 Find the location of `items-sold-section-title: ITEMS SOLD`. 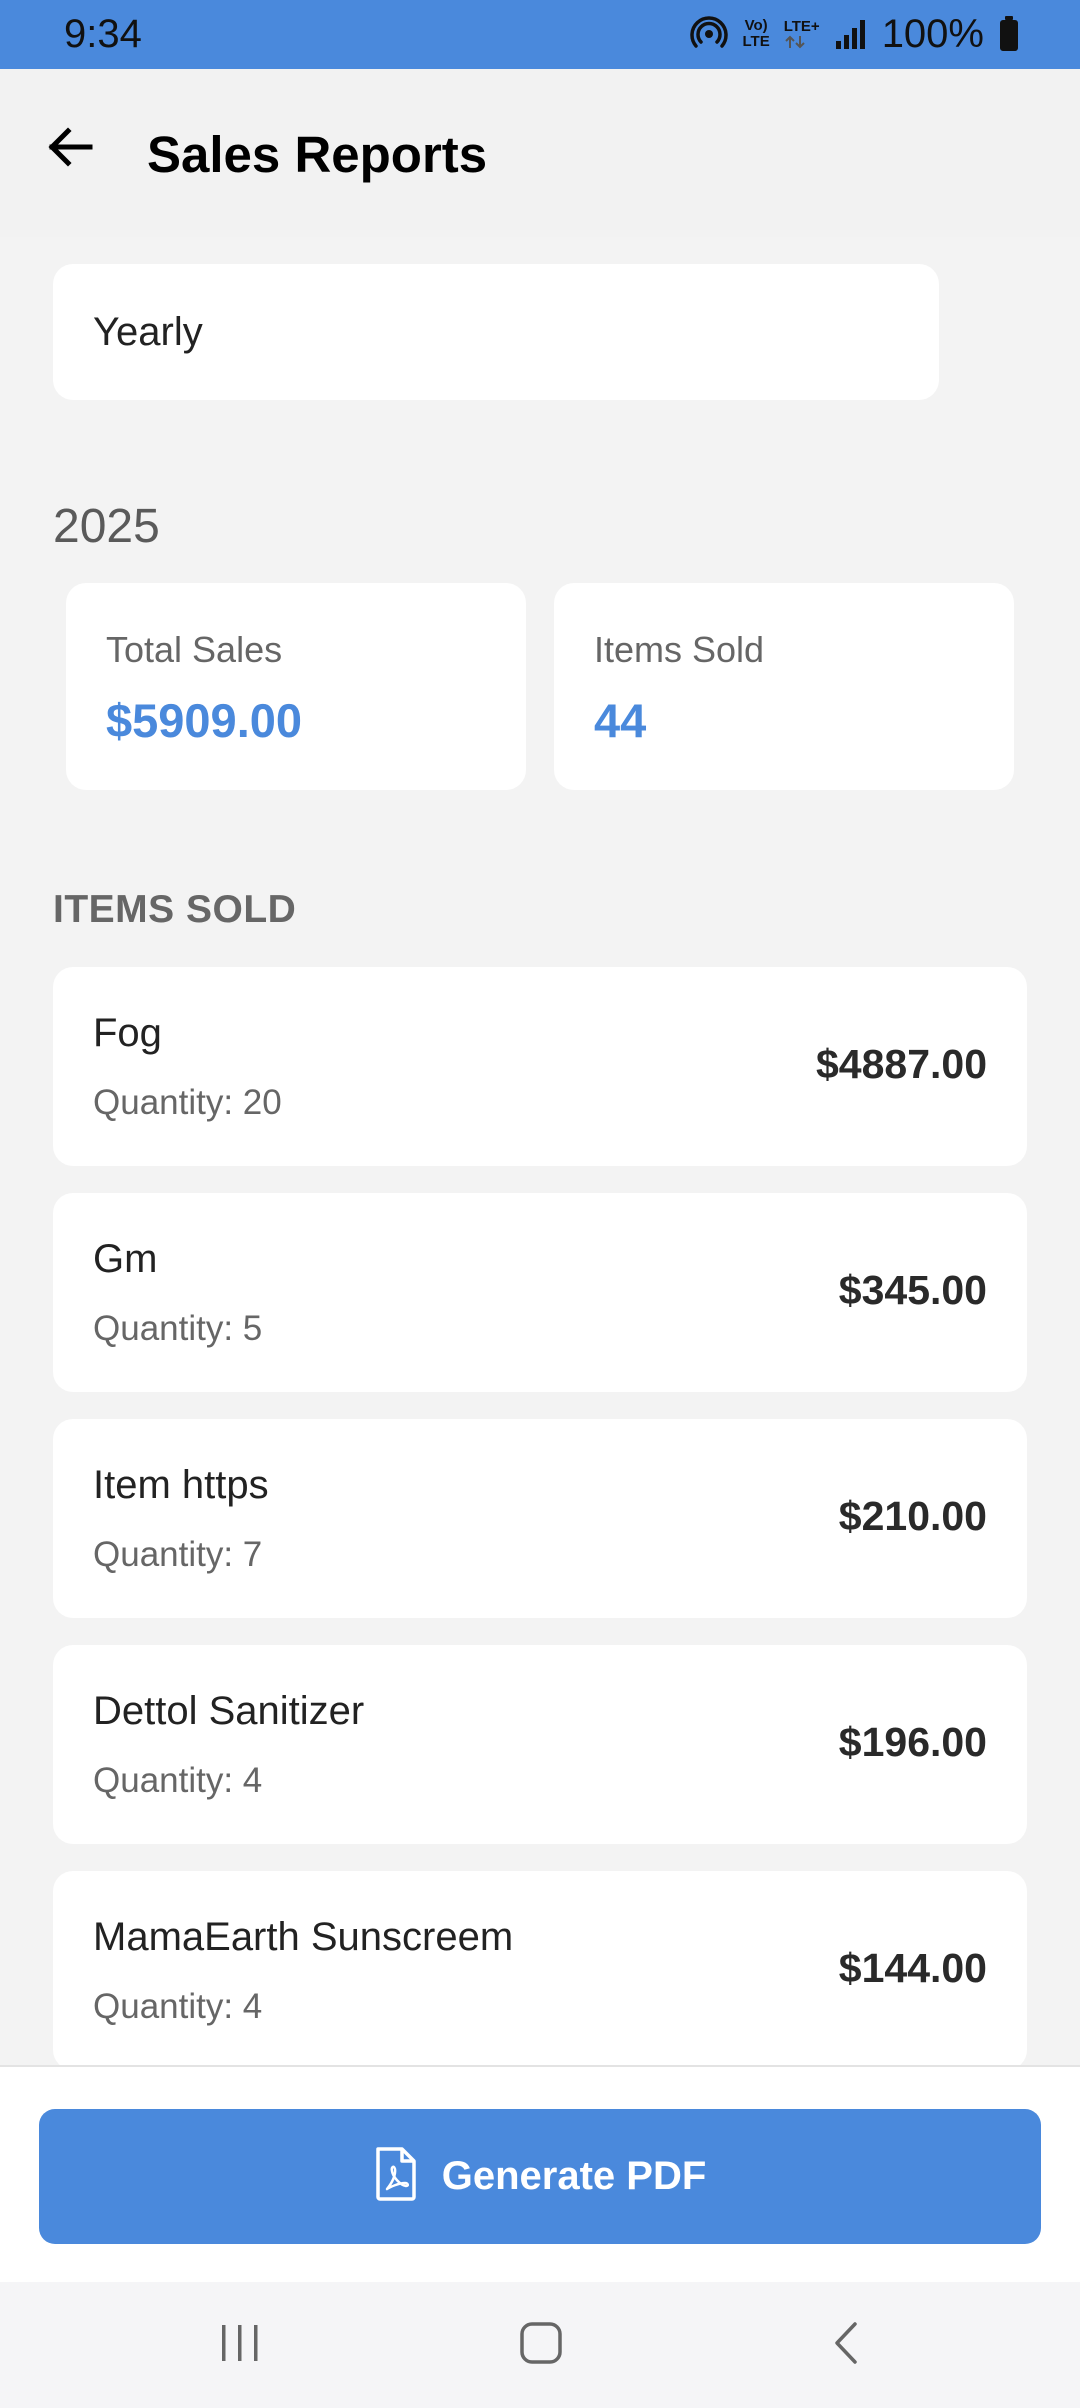

items-sold-section-title: ITEMS SOLD is located at coordinates (175, 909).